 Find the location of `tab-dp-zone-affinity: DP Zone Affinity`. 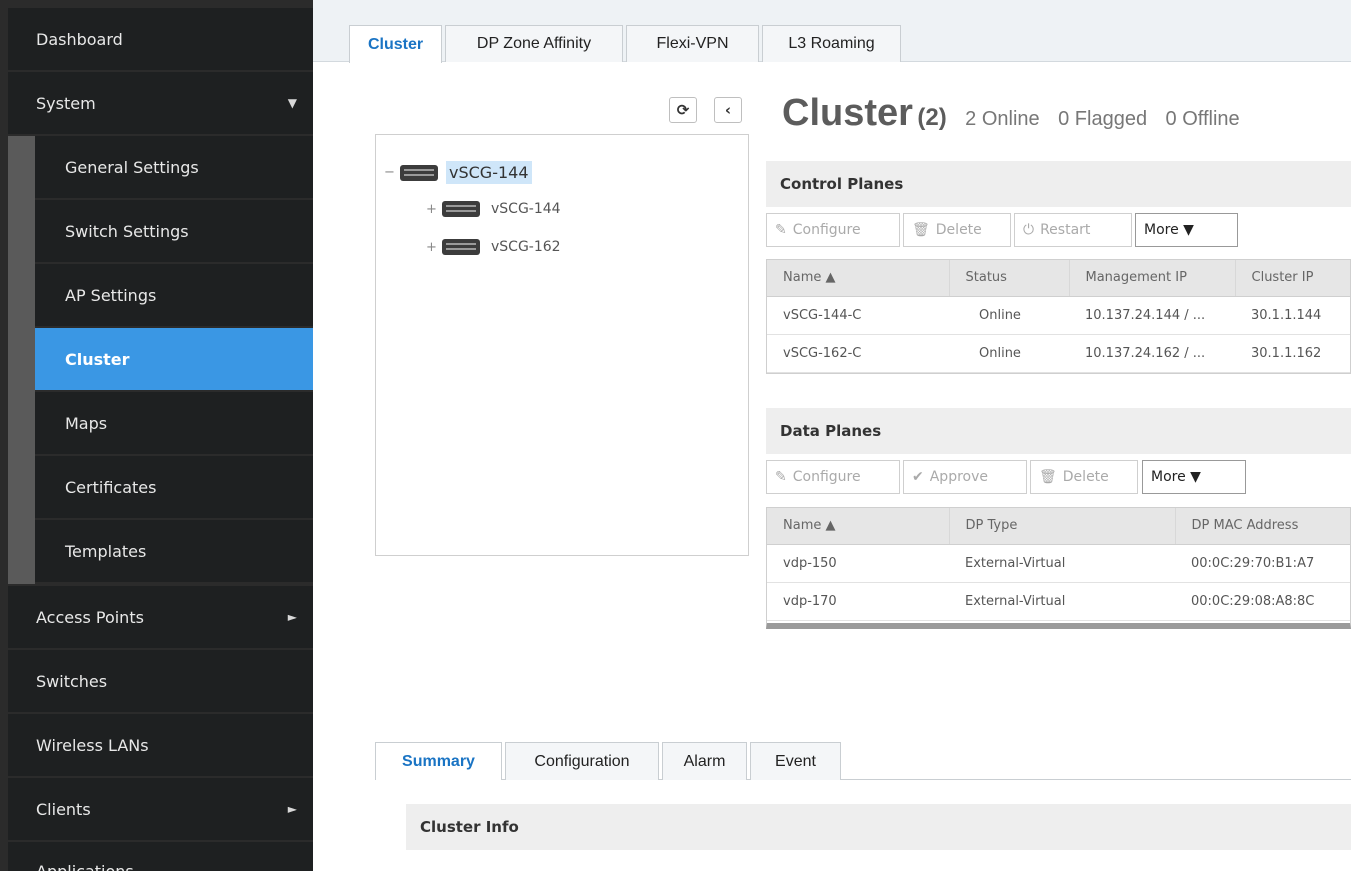

tab-dp-zone-affinity: DP Zone Affinity is located at coordinates (534, 43).